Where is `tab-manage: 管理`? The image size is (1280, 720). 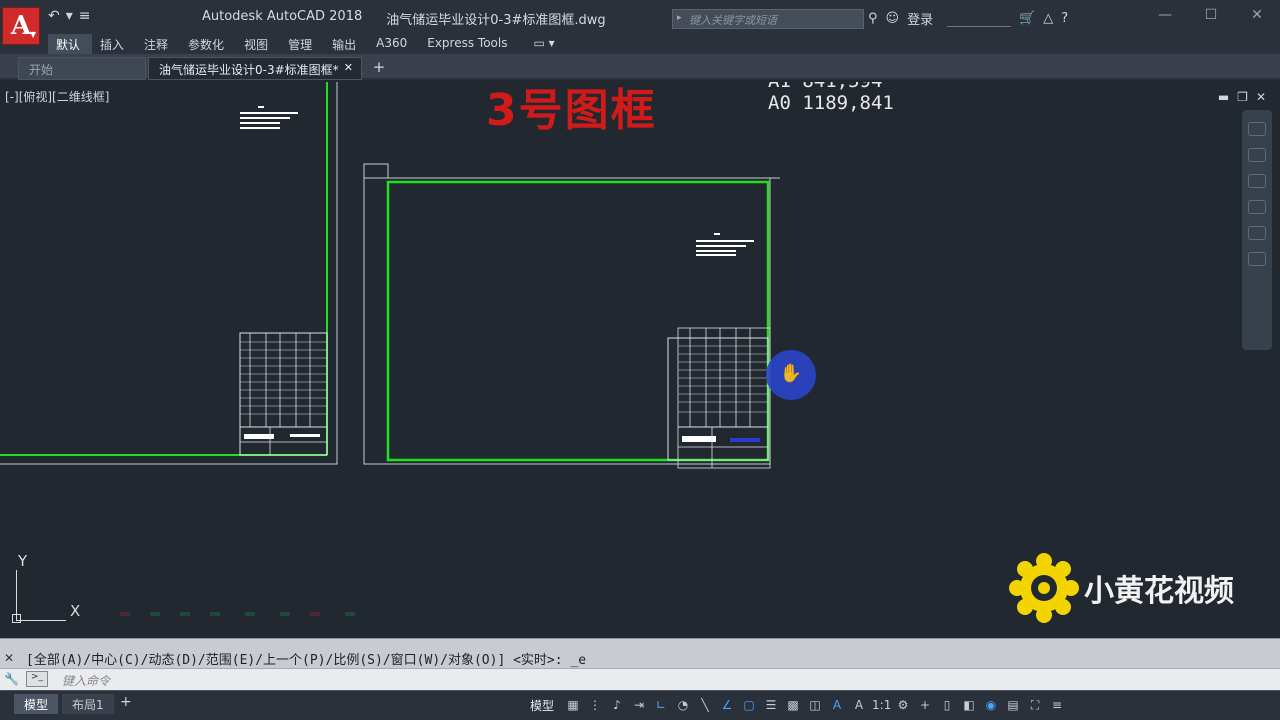
tab-manage: 管理 is located at coordinates (302, 44).